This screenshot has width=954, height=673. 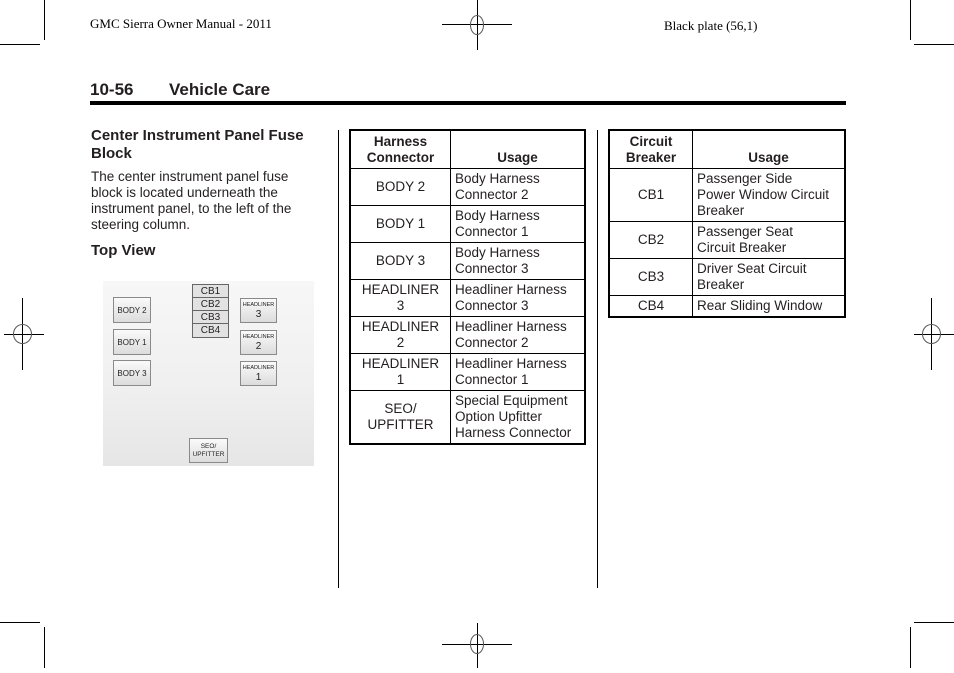 What do you see at coordinates (400, 298) in the screenshot?
I see `cell-id: HEADLINER 3` at bounding box center [400, 298].